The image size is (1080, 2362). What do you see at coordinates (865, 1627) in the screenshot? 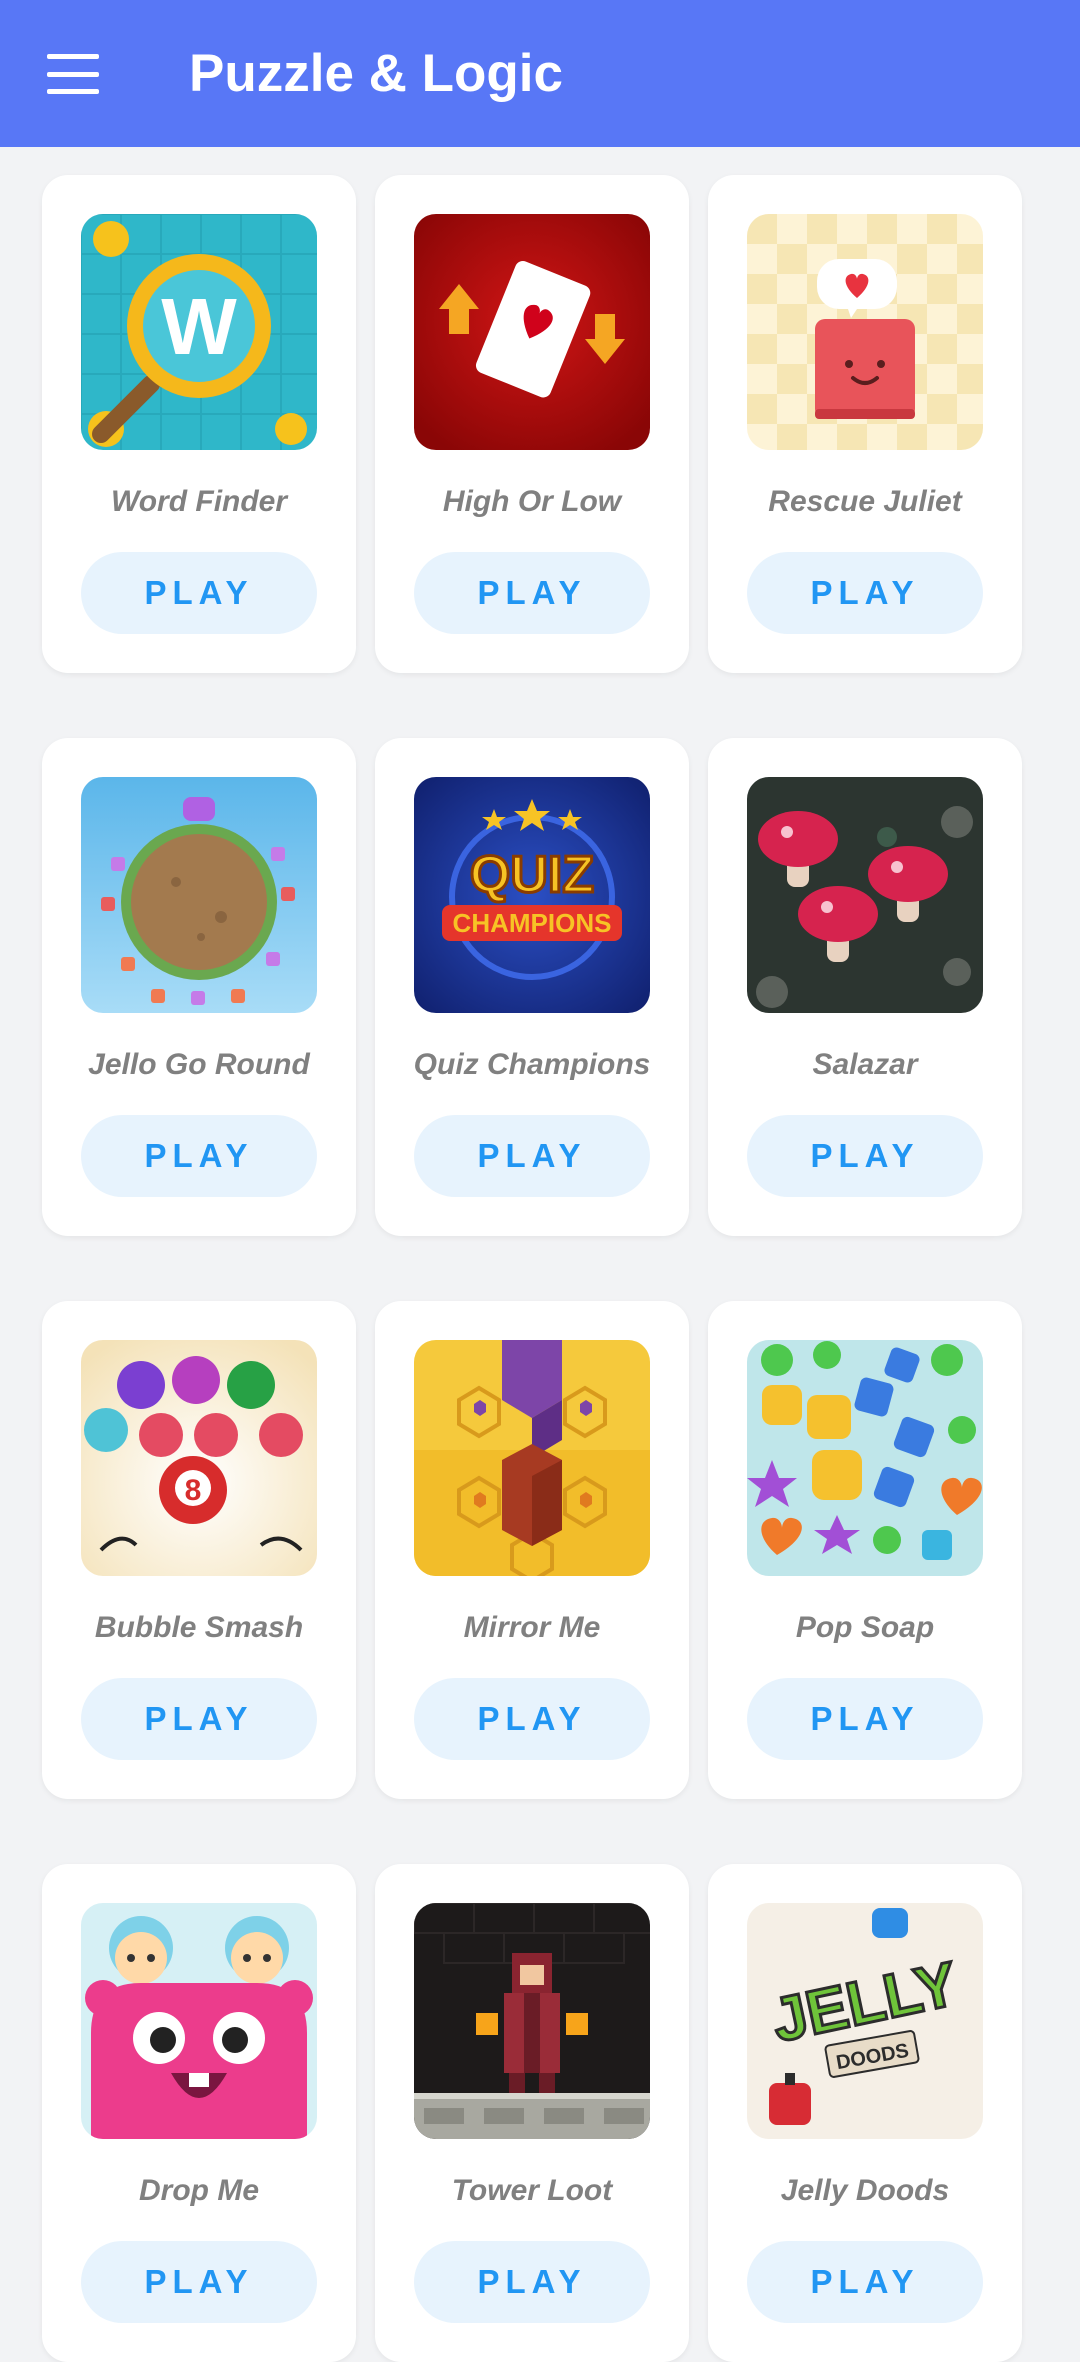
I see `game-name: Pop Soap` at bounding box center [865, 1627].